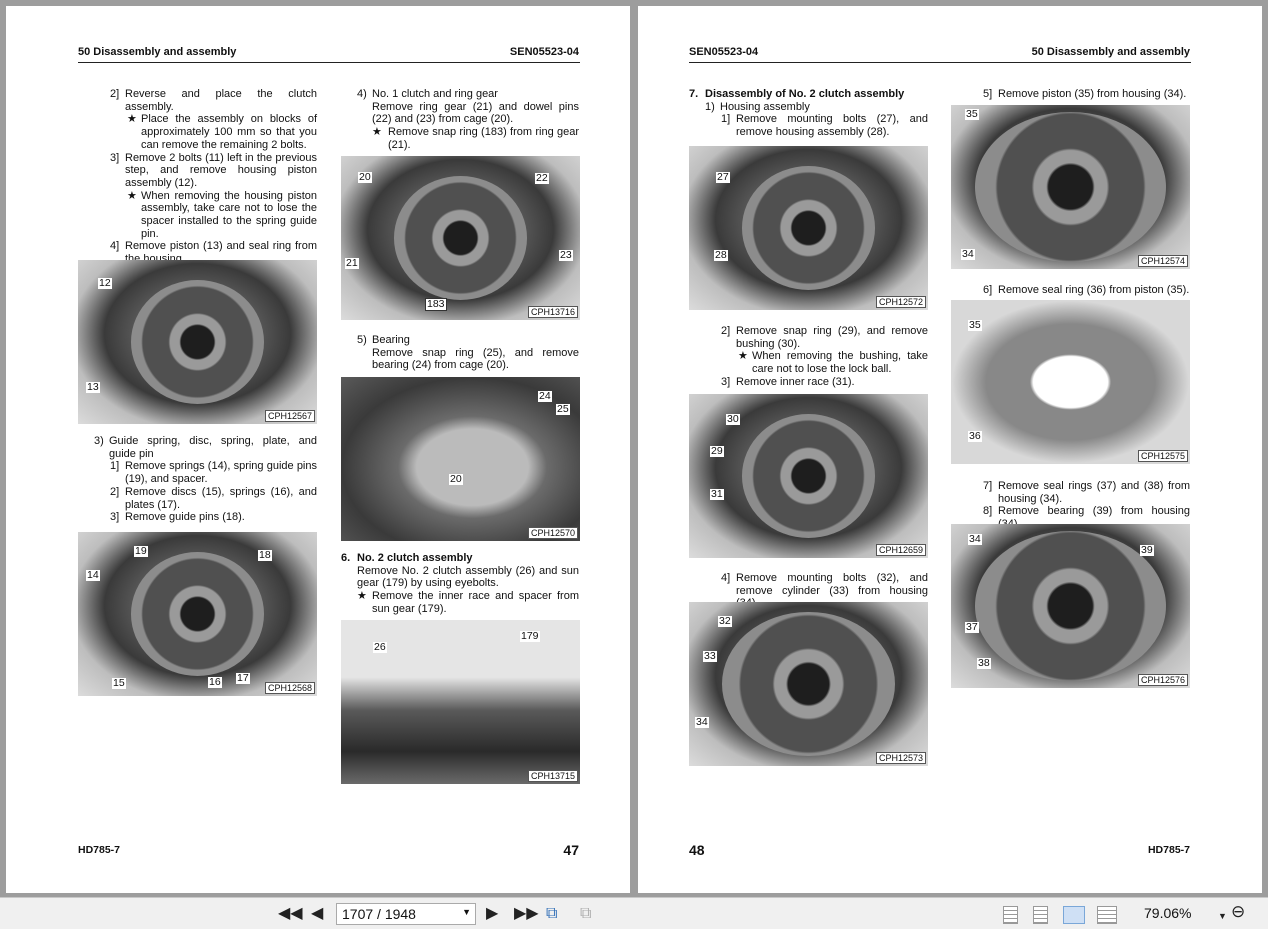 Image resolution: width=1268 pixels, height=929 pixels. I want to click on step-number: 3), so click(99, 441).